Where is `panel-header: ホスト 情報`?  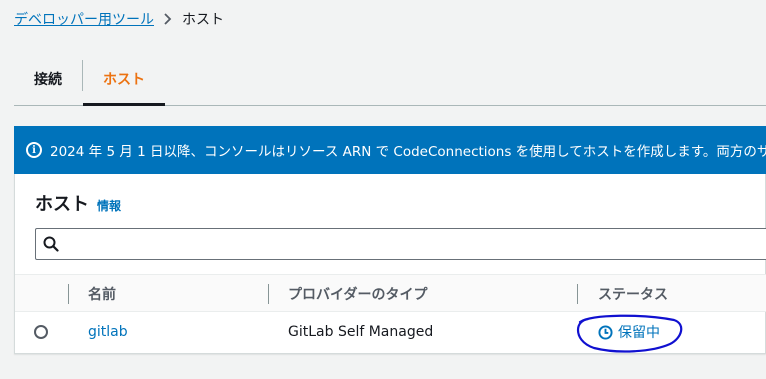
panel-header: ホスト 情報 is located at coordinates (78, 203).